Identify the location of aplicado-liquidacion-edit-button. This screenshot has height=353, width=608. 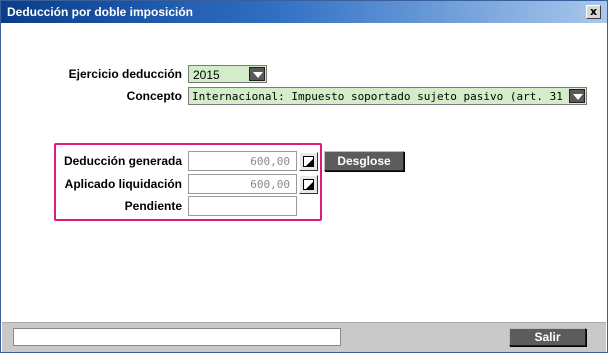
(308, 184).